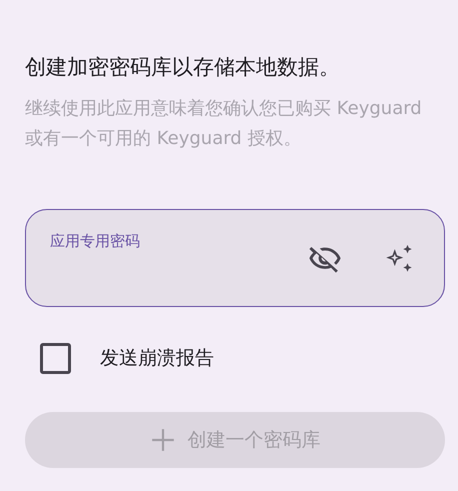  What do you see at coordinates (224, 124) in the screenshot?
I see `description: 继续使用此应用意味着您确认您已购买 Keyguard 或有一个可用的 Keyguard 授权。` at bounding box center [224, 124].